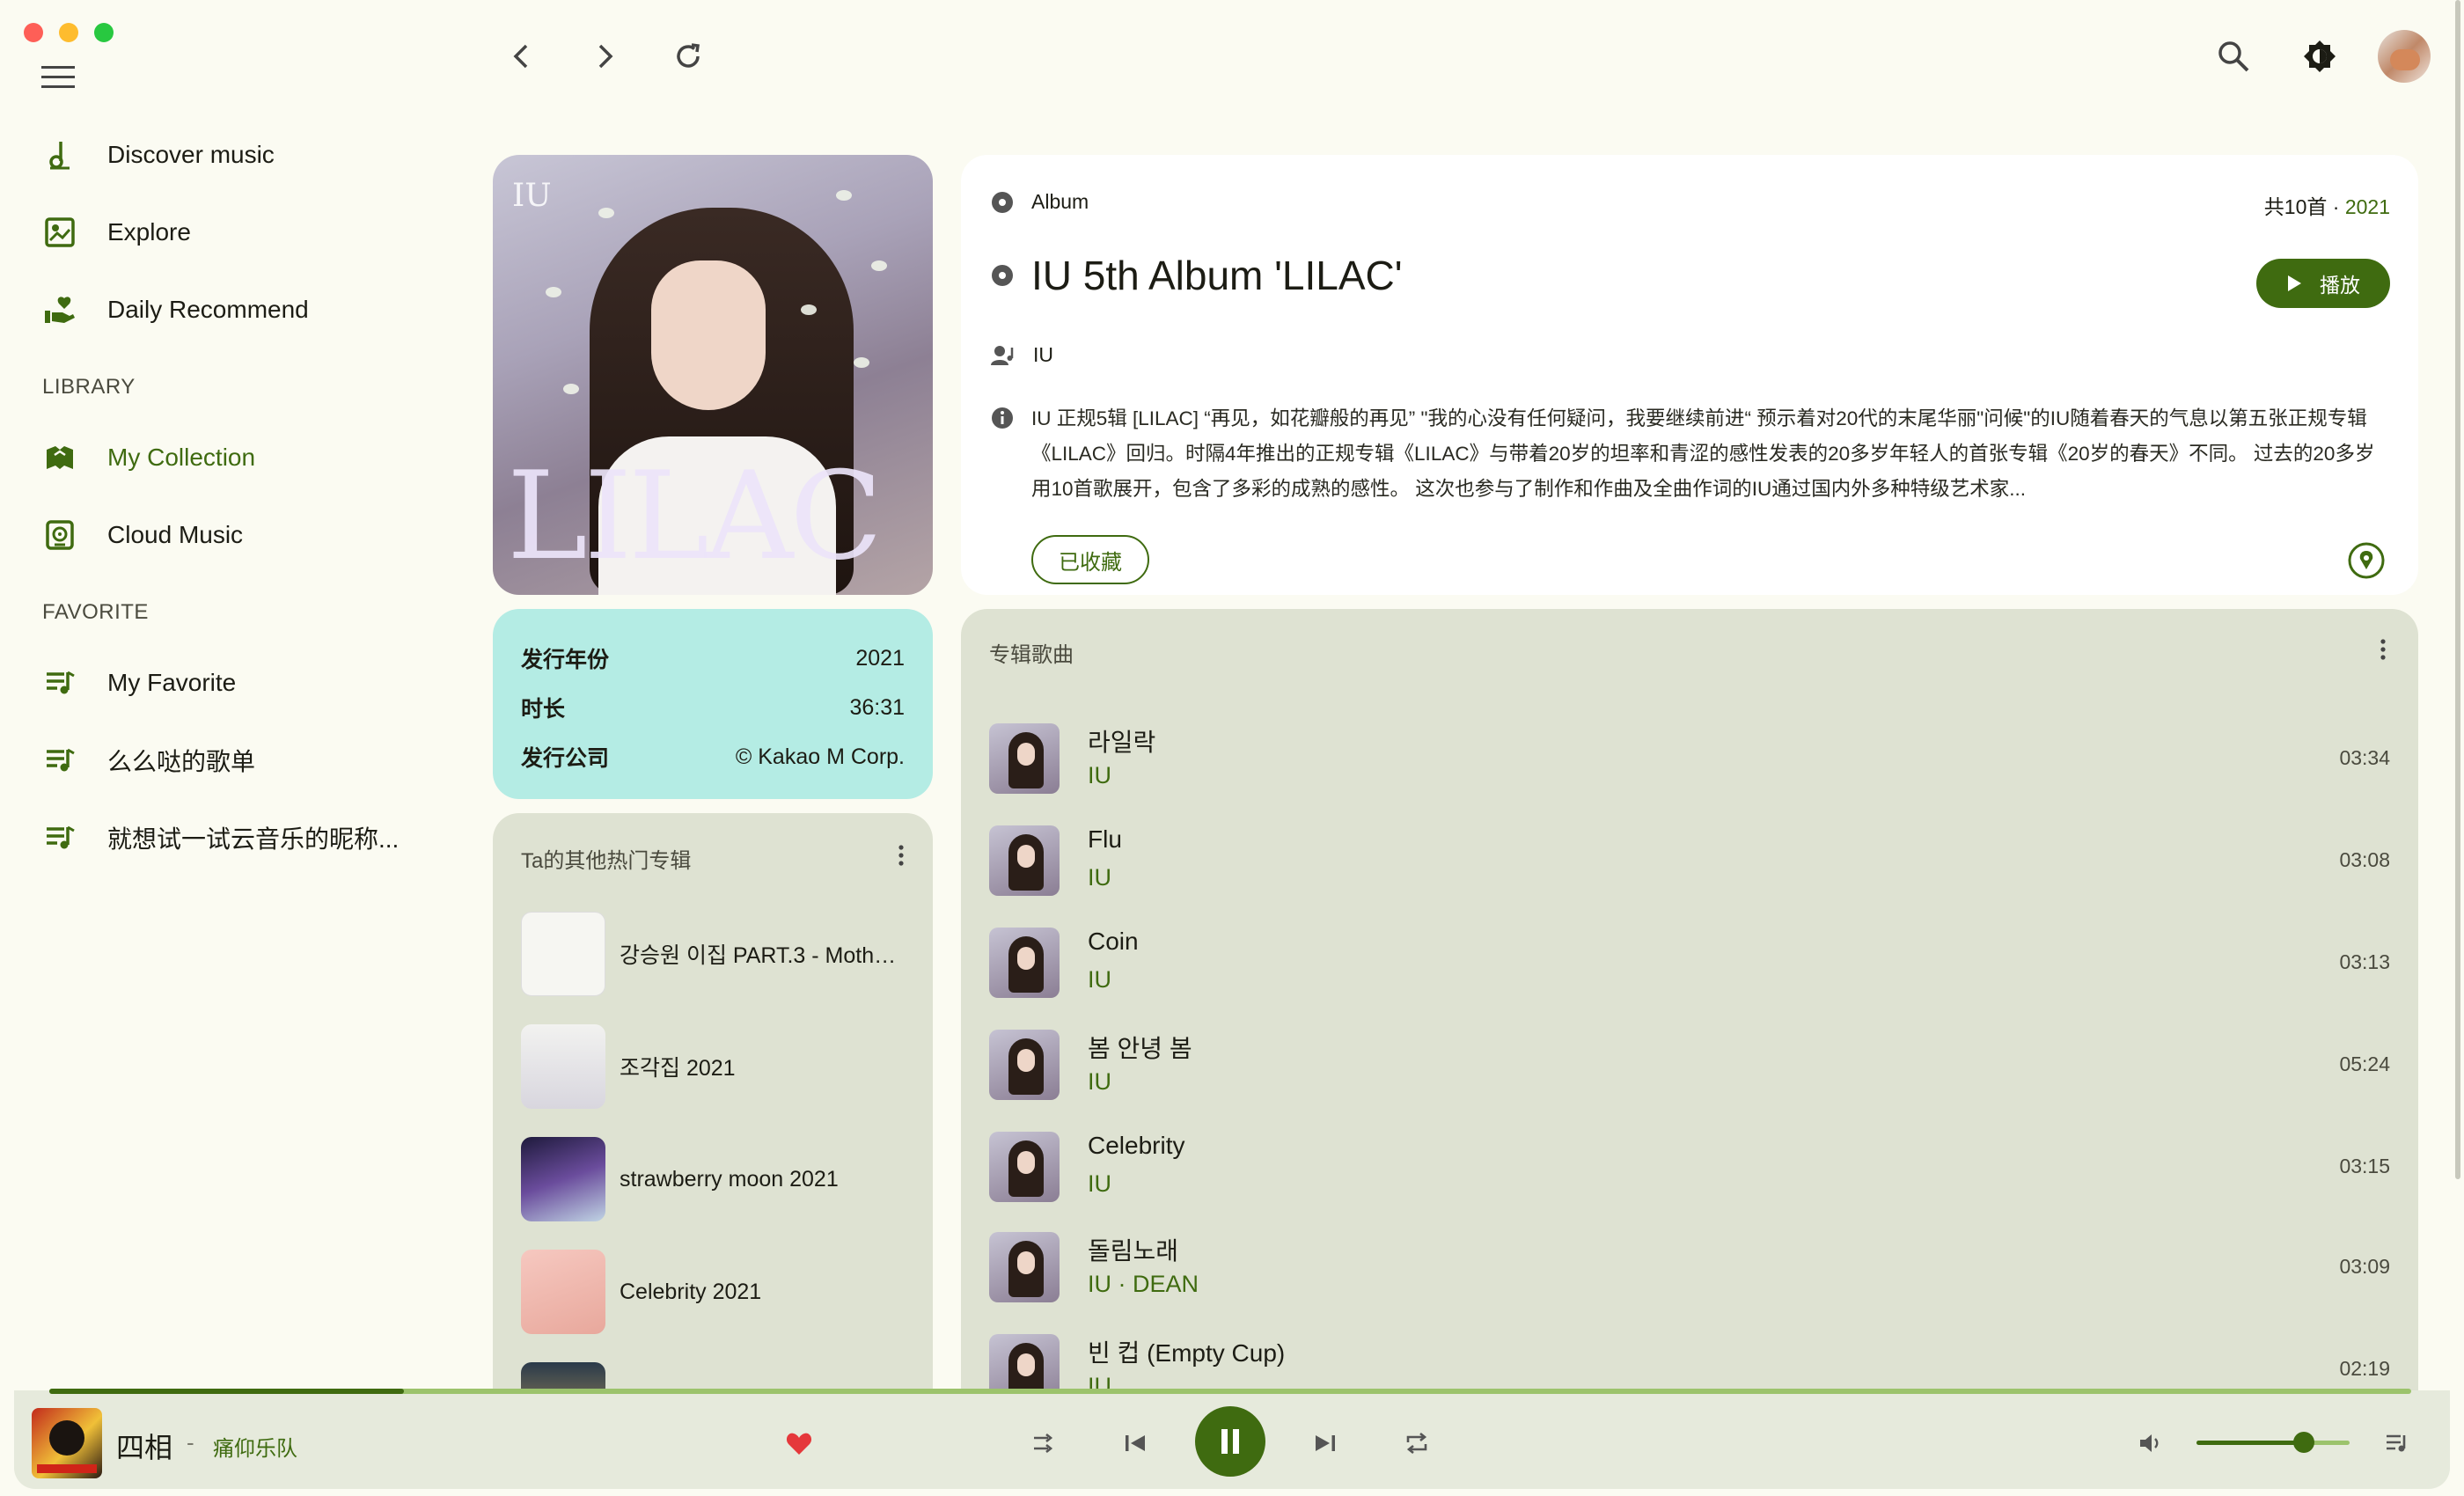 The height and width of the screenshot is (1496, 2464). What do you see at coordinates (695, 516) in the screenshot?
I see `cover-title-text: LILAC` at bounding box center [695, 516].